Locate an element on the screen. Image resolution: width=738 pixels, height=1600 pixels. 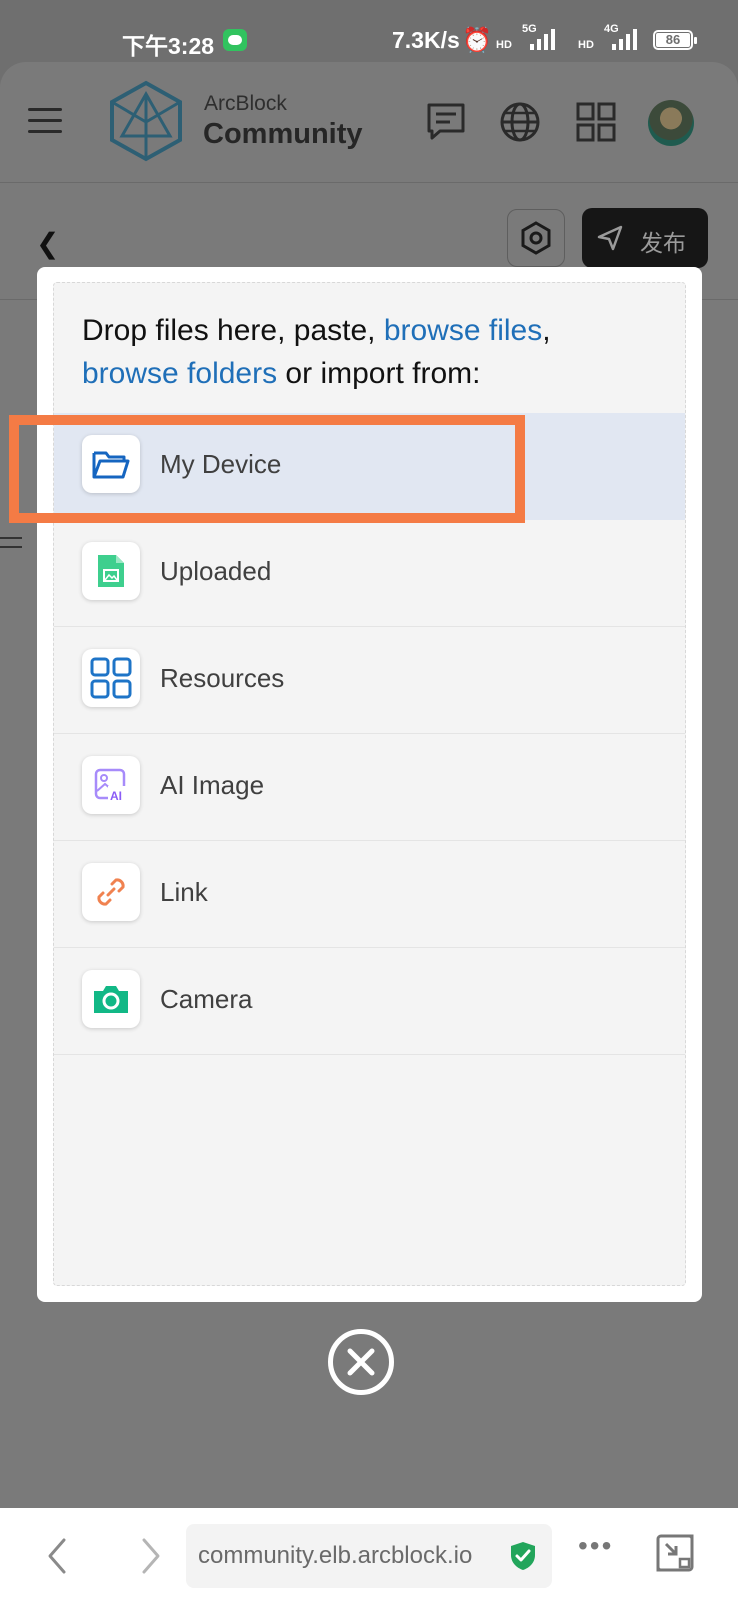
source-ai-image: AI AI Image is located at coordinates (369, 787).